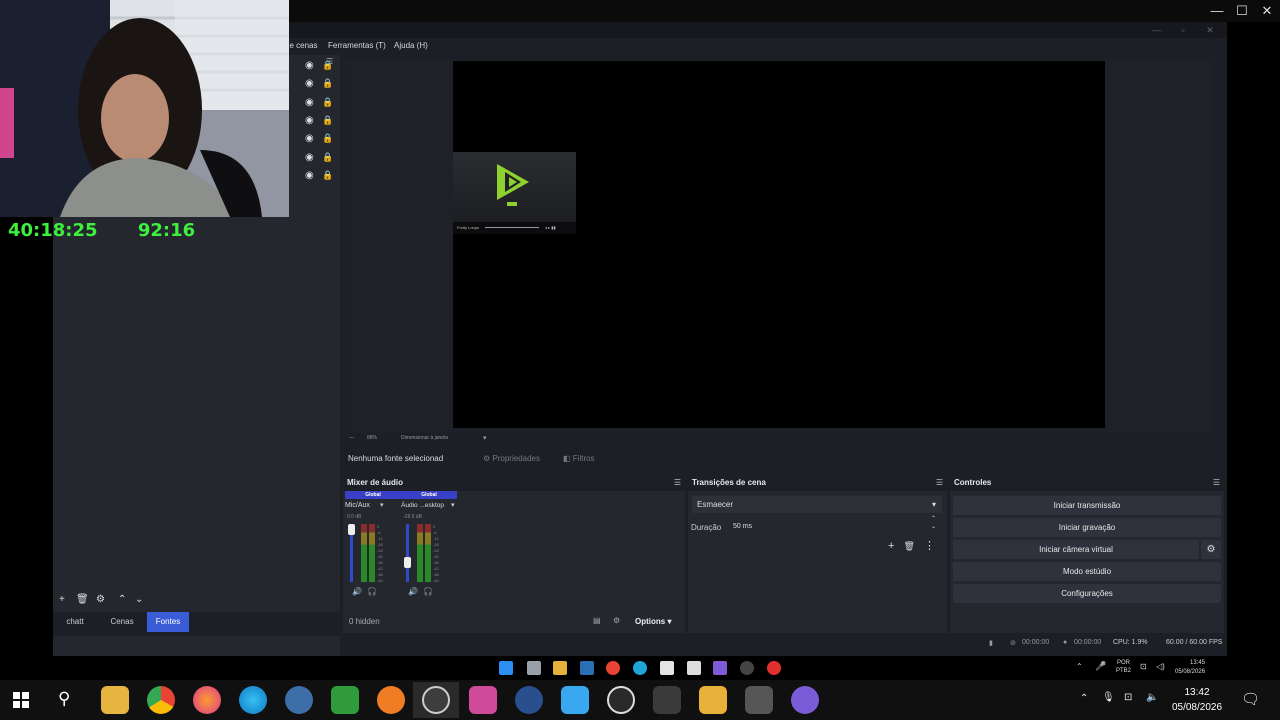  I want to click on menu-tools: Ferramentas (T), so click(357, 45).